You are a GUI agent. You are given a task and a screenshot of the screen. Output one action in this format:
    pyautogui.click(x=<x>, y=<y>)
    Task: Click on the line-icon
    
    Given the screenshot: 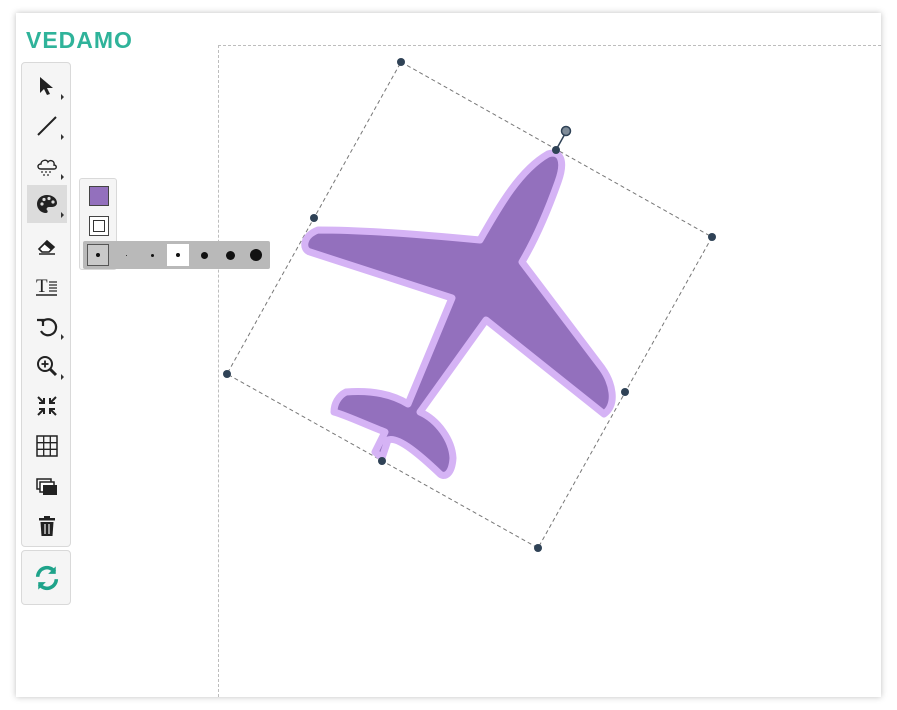 What is the action you would take?
    pyautogui.click(x=47, y=126)
    